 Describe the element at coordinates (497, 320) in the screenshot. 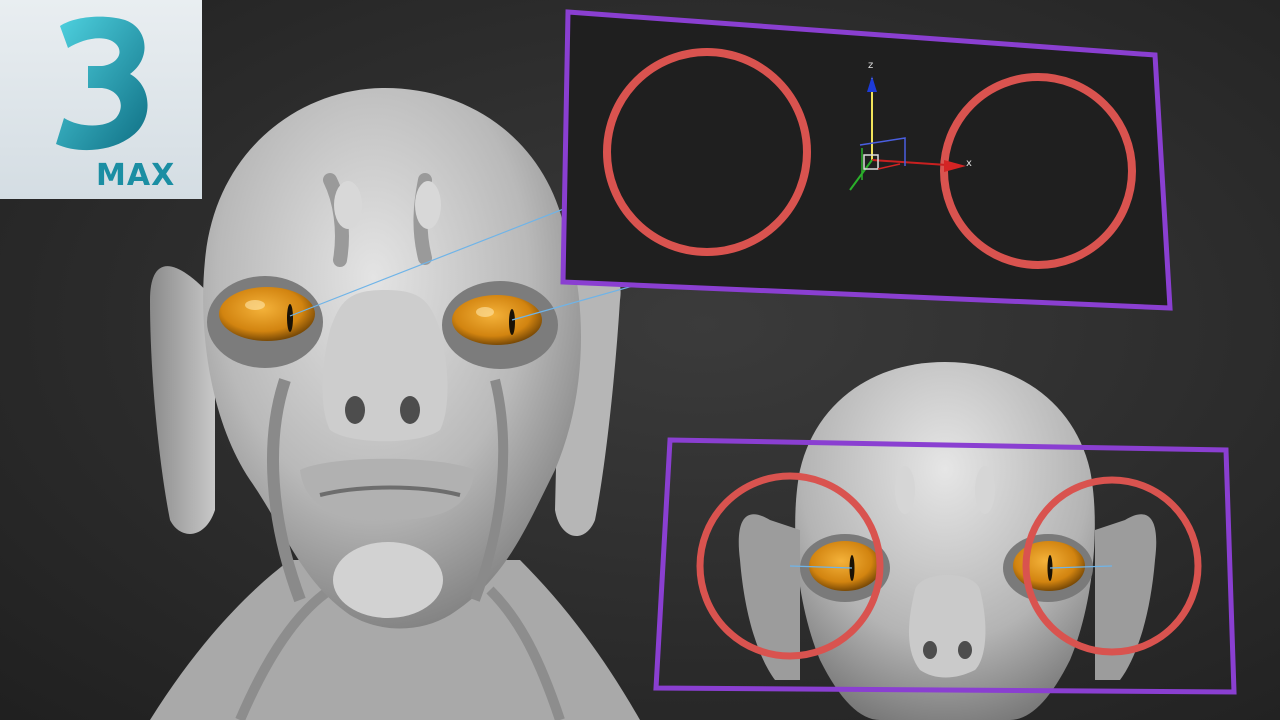

I see `alien-eye-right` at that location.